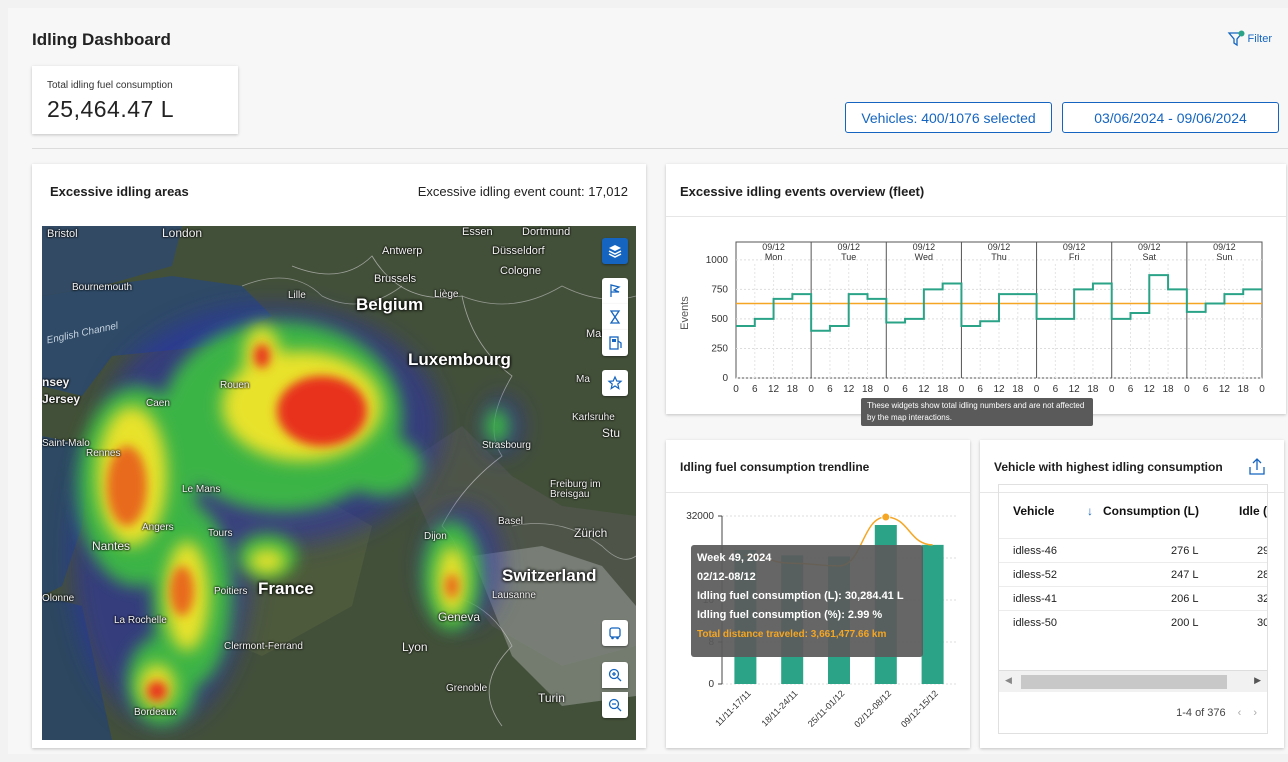 The width and height of the screenshot is (1288, 762). I want to click on zoom-out-button, so click(615, 705).